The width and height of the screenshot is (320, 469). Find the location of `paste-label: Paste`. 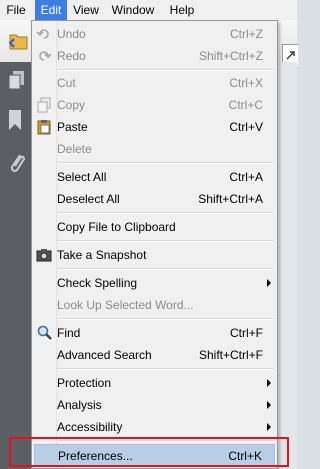

paste-label: Paste is located at coordinates (72, 127).